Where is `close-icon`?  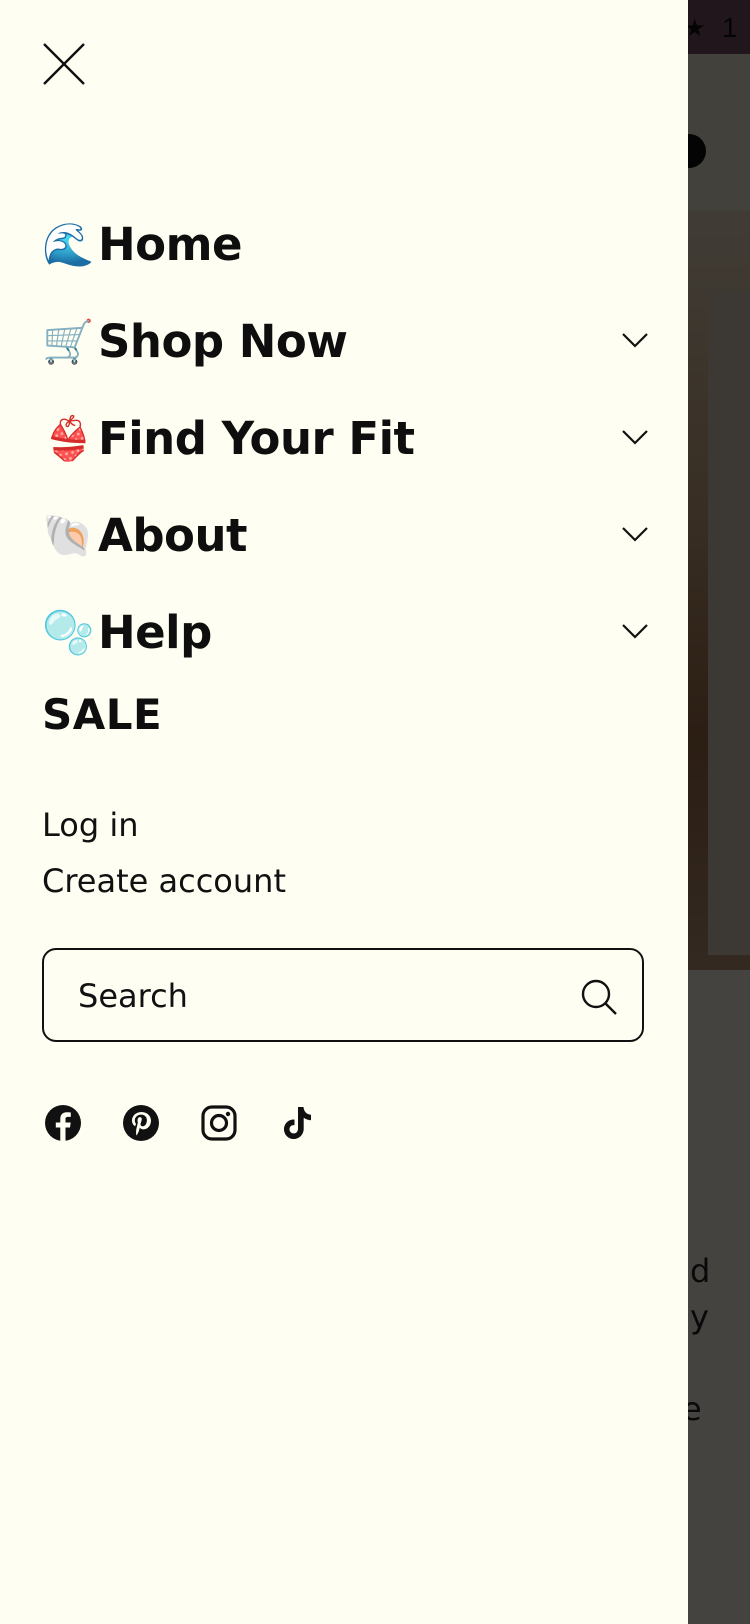
close-icon is located at coordinates (64, 64).